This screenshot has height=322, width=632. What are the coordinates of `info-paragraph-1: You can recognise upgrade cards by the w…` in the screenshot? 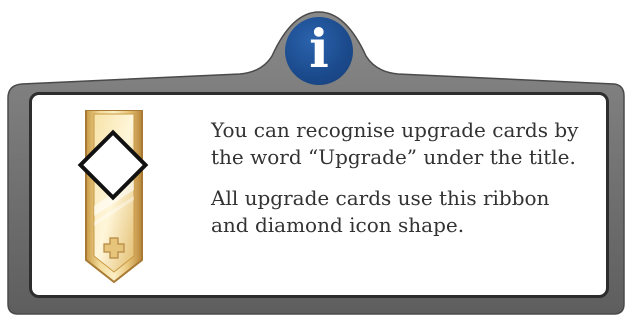 It's located at (395, 143).